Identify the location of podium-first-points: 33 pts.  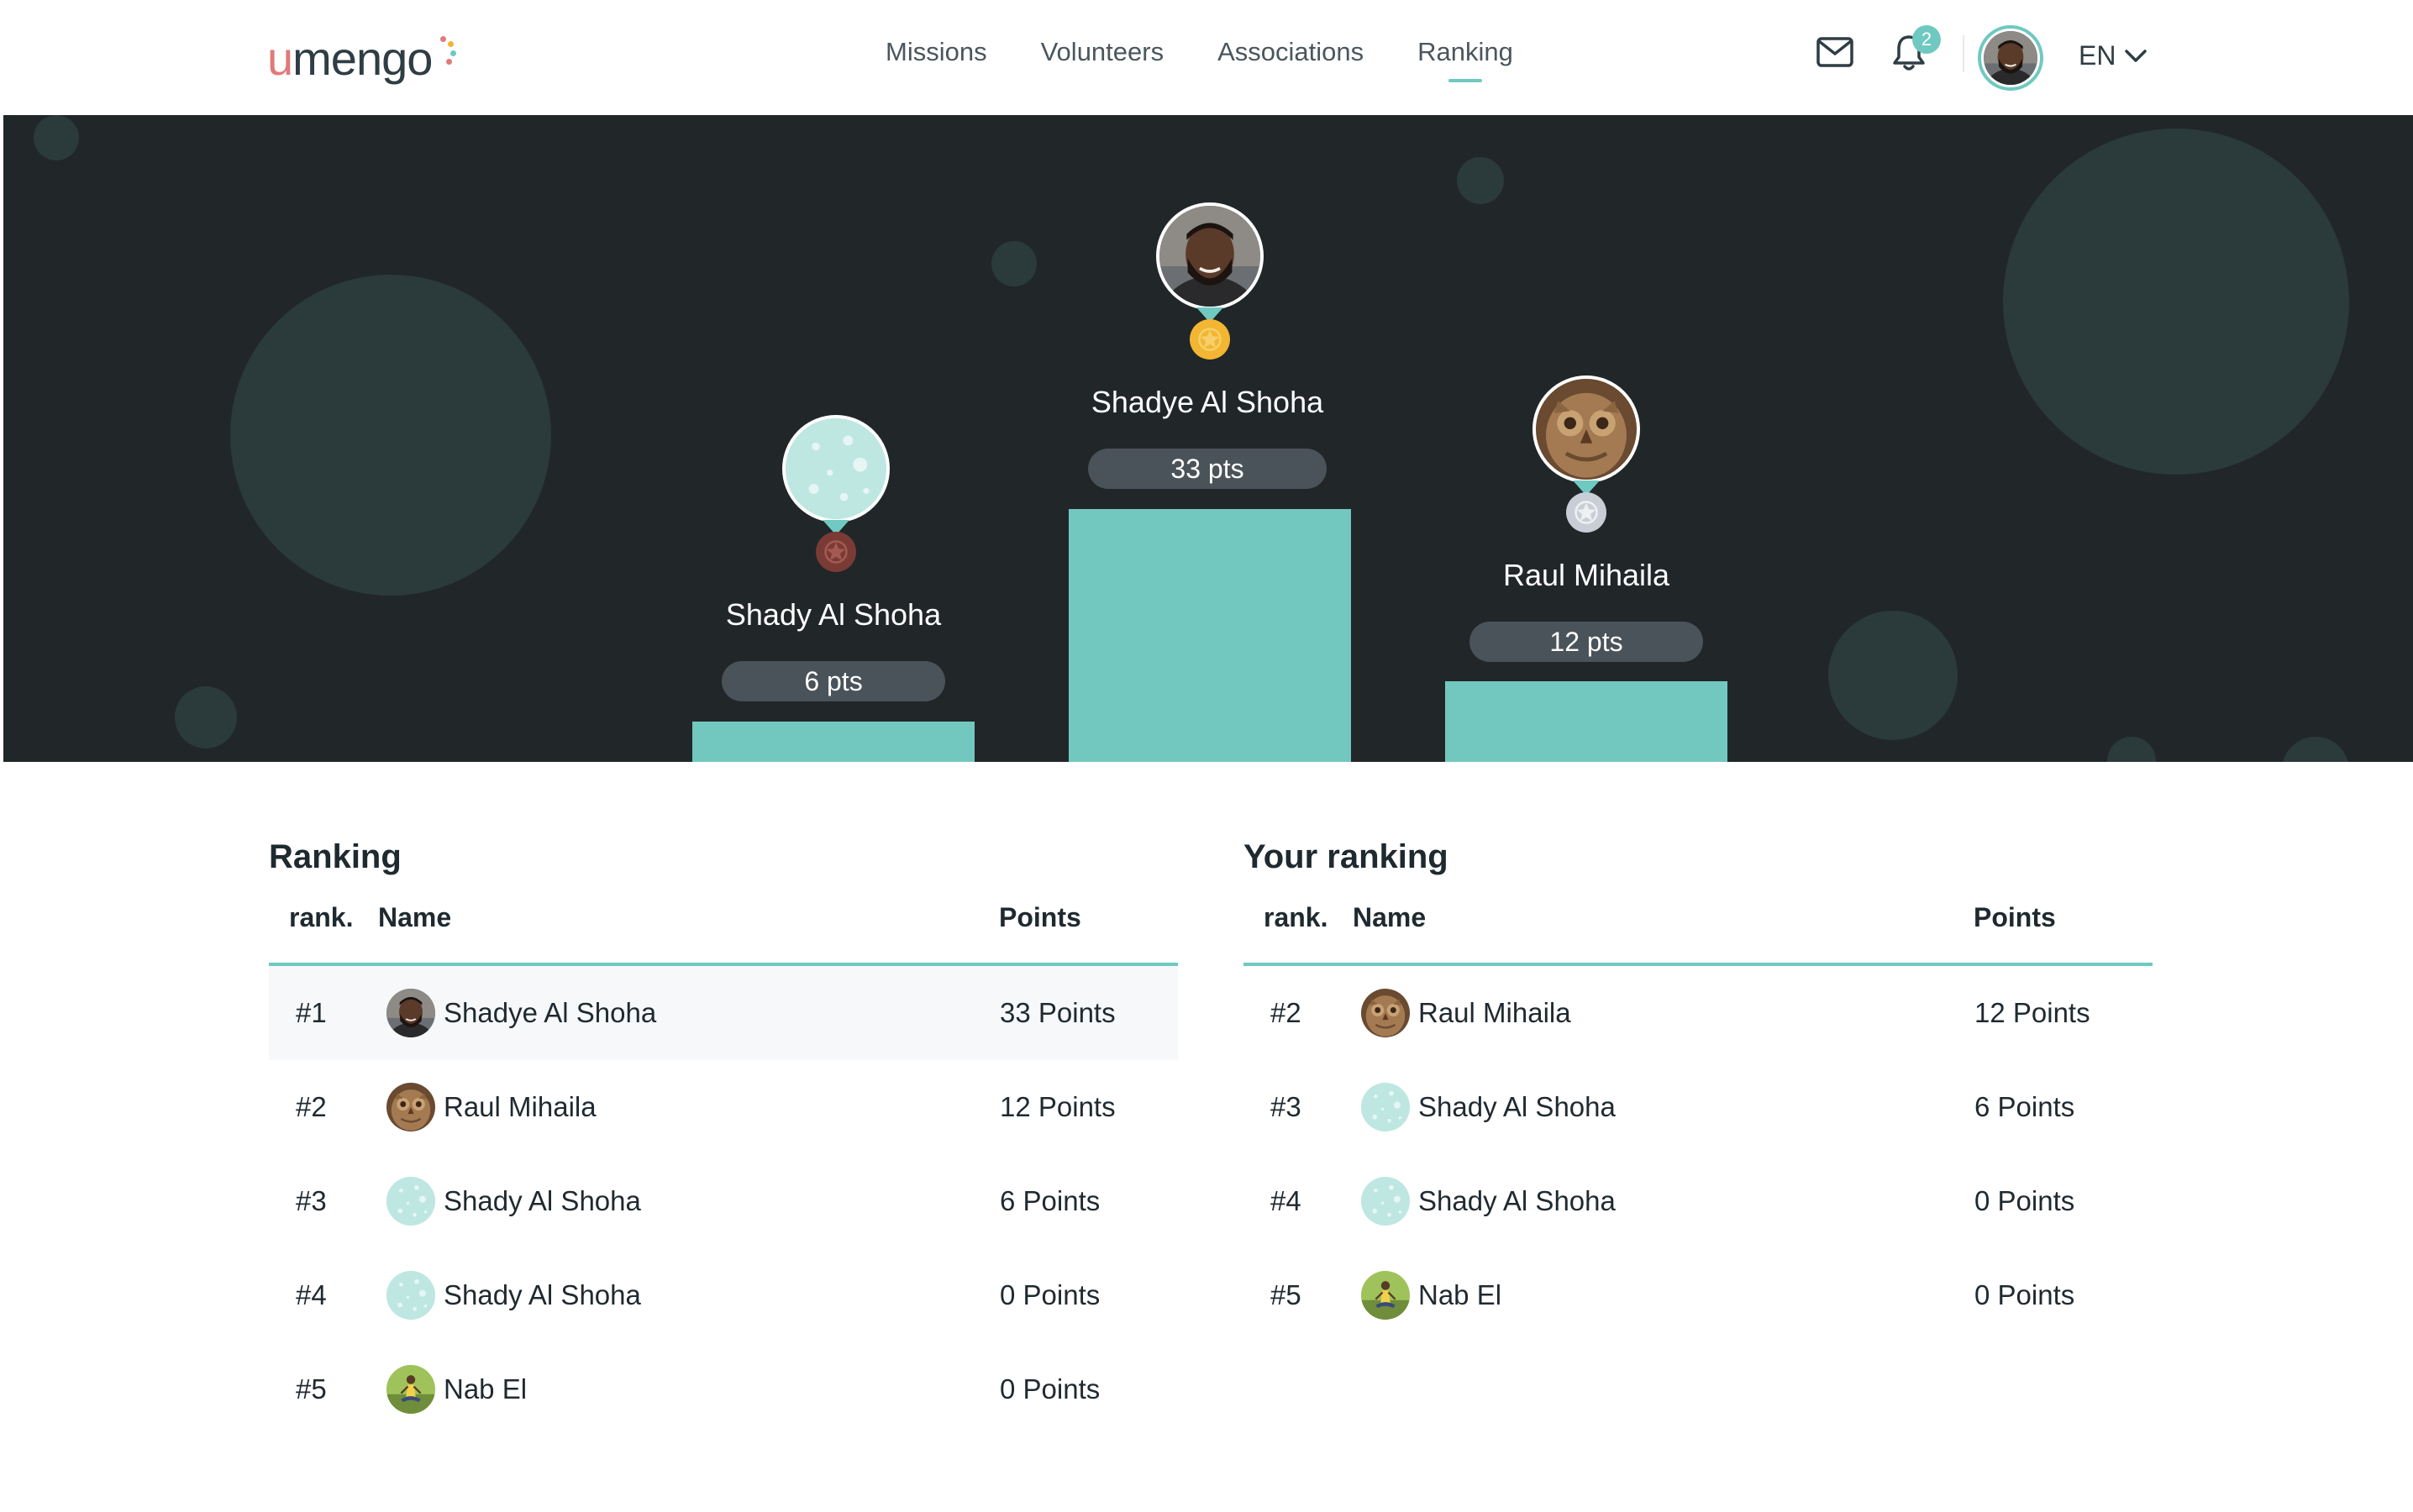
(1207, 469).